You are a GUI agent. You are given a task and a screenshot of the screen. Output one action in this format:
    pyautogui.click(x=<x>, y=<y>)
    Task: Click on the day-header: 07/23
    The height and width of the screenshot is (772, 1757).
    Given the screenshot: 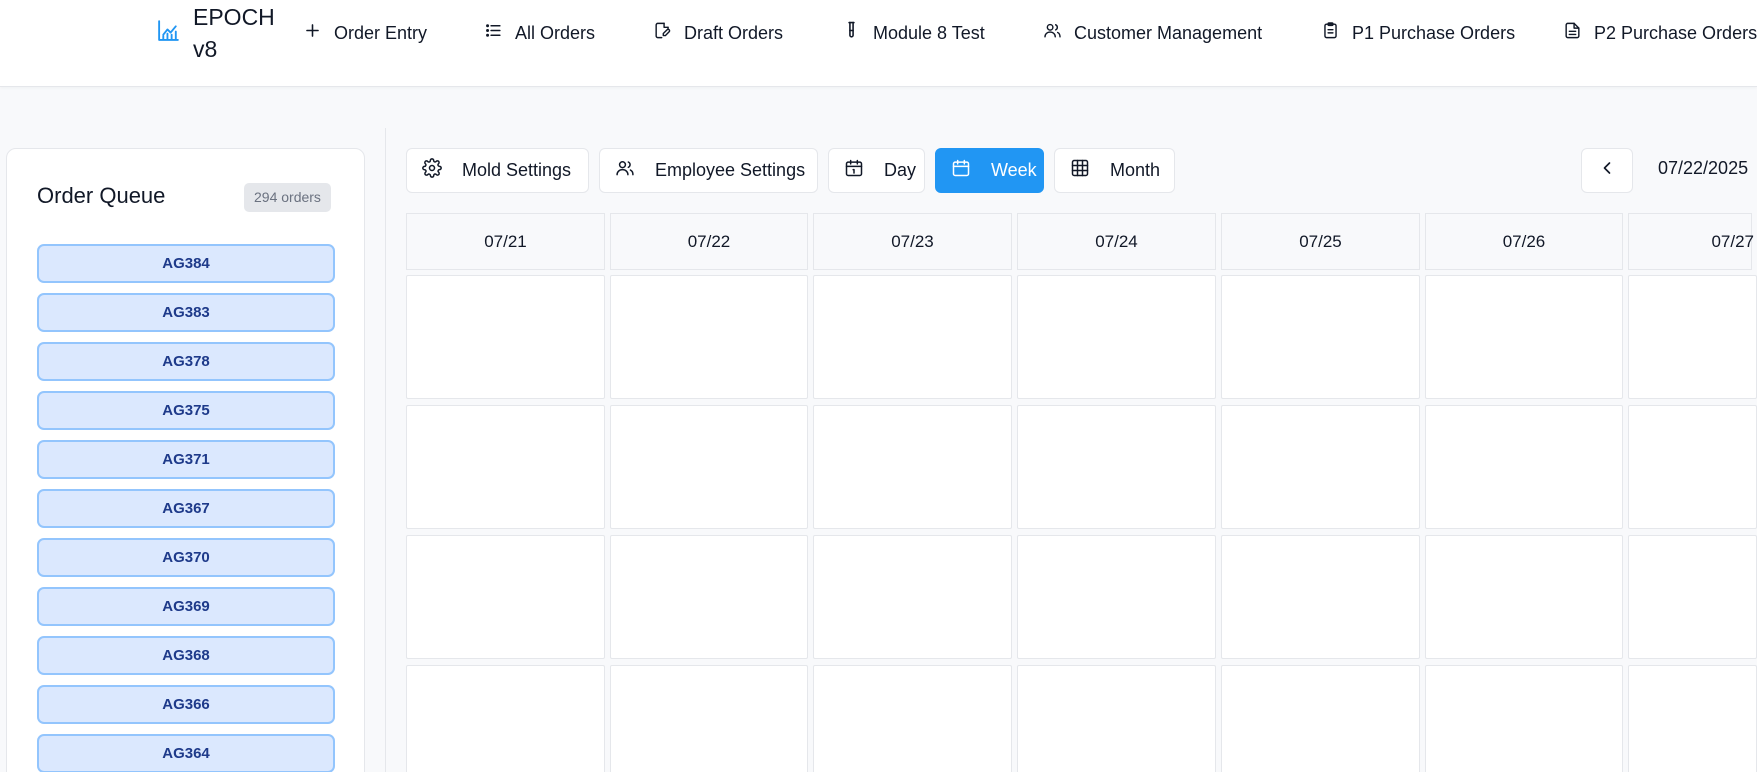 What is the action you would take?
    pyautogui.click(x=912, y=241)
    